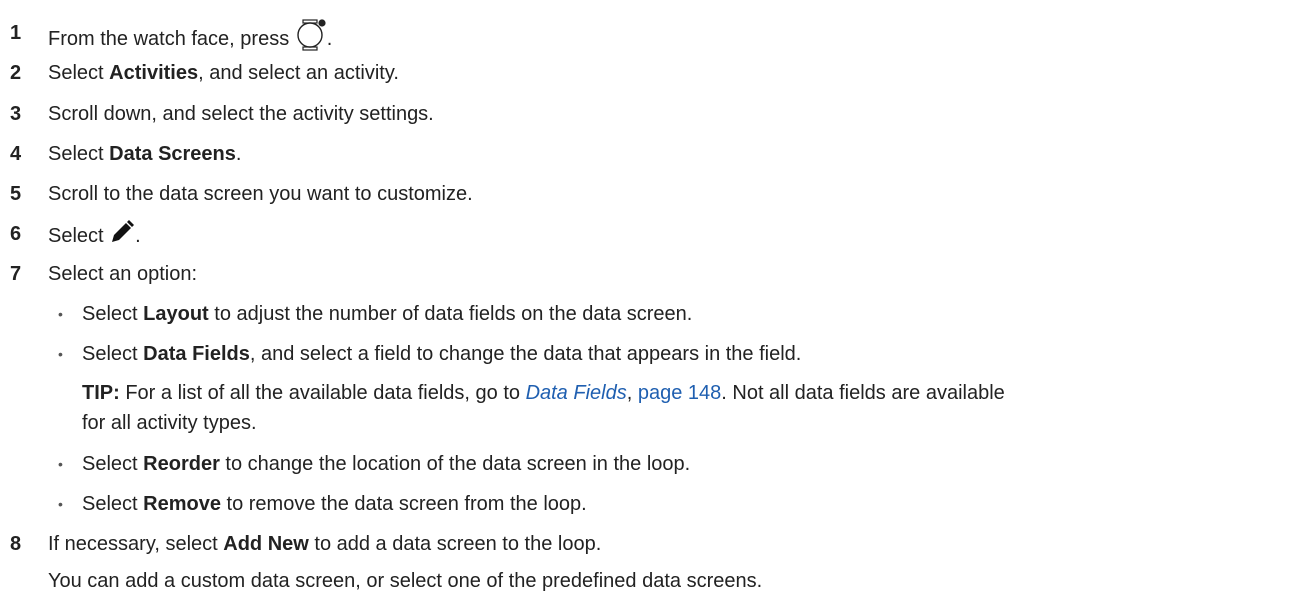  Describe the element at coordinates (171, 38) in the screenshot. I see `step-text: From the watch face, press` at that location.